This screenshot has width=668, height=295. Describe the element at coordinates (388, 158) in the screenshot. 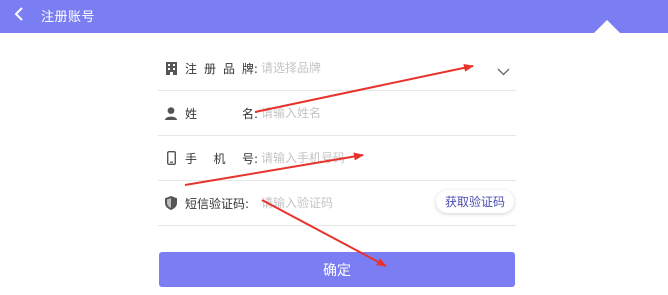

I see `phone-input` at that location.